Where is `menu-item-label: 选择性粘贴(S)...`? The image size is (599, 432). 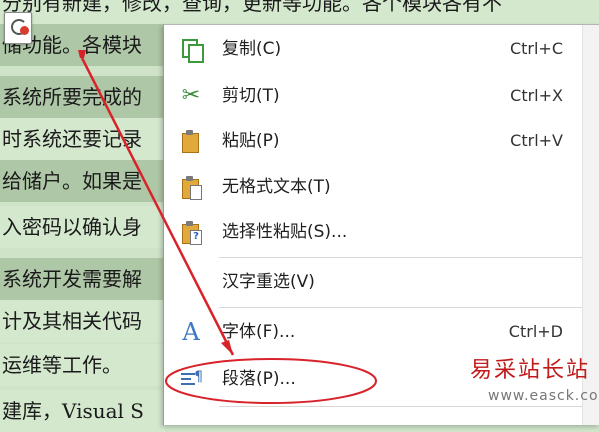
menu-item-label: 选择性粘贴(S)... is located at coordinates (285, 232).